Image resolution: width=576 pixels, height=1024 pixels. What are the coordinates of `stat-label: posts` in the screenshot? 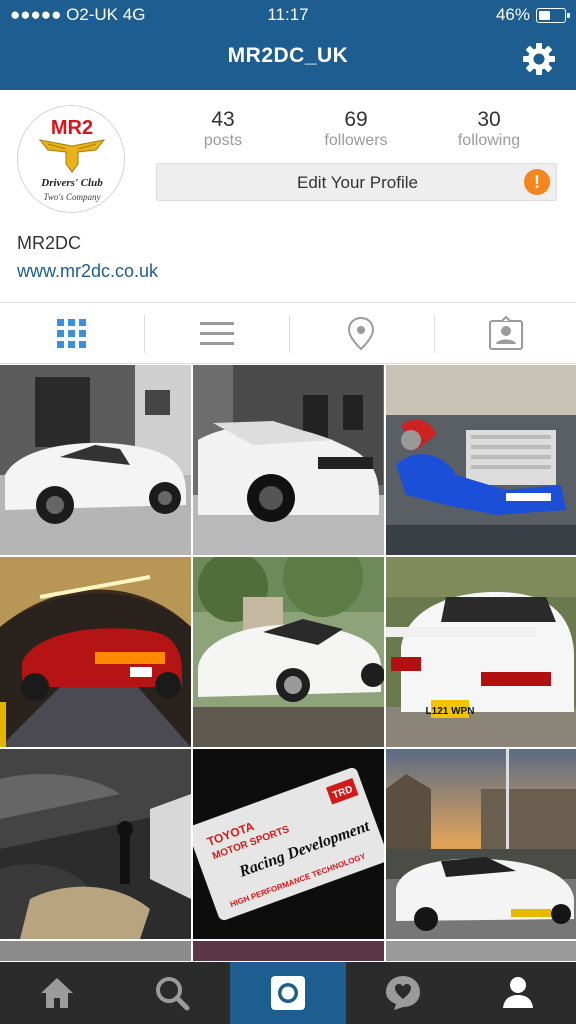 It's located at (223, 140).